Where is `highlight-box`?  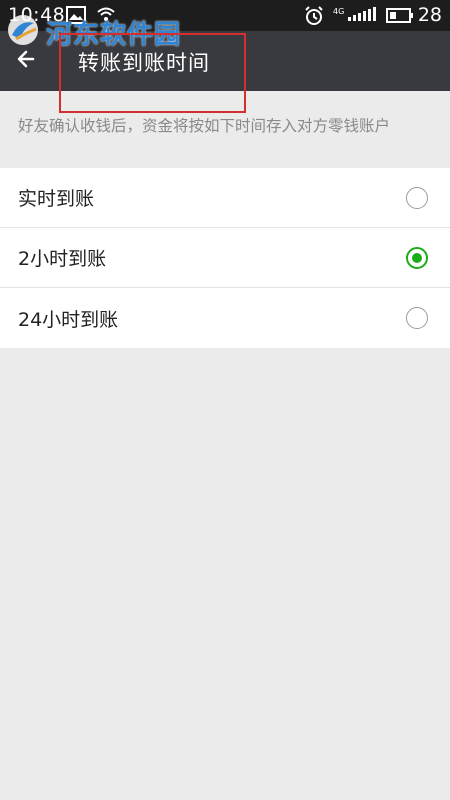 highlight-box is located at coordinates (152, 73).